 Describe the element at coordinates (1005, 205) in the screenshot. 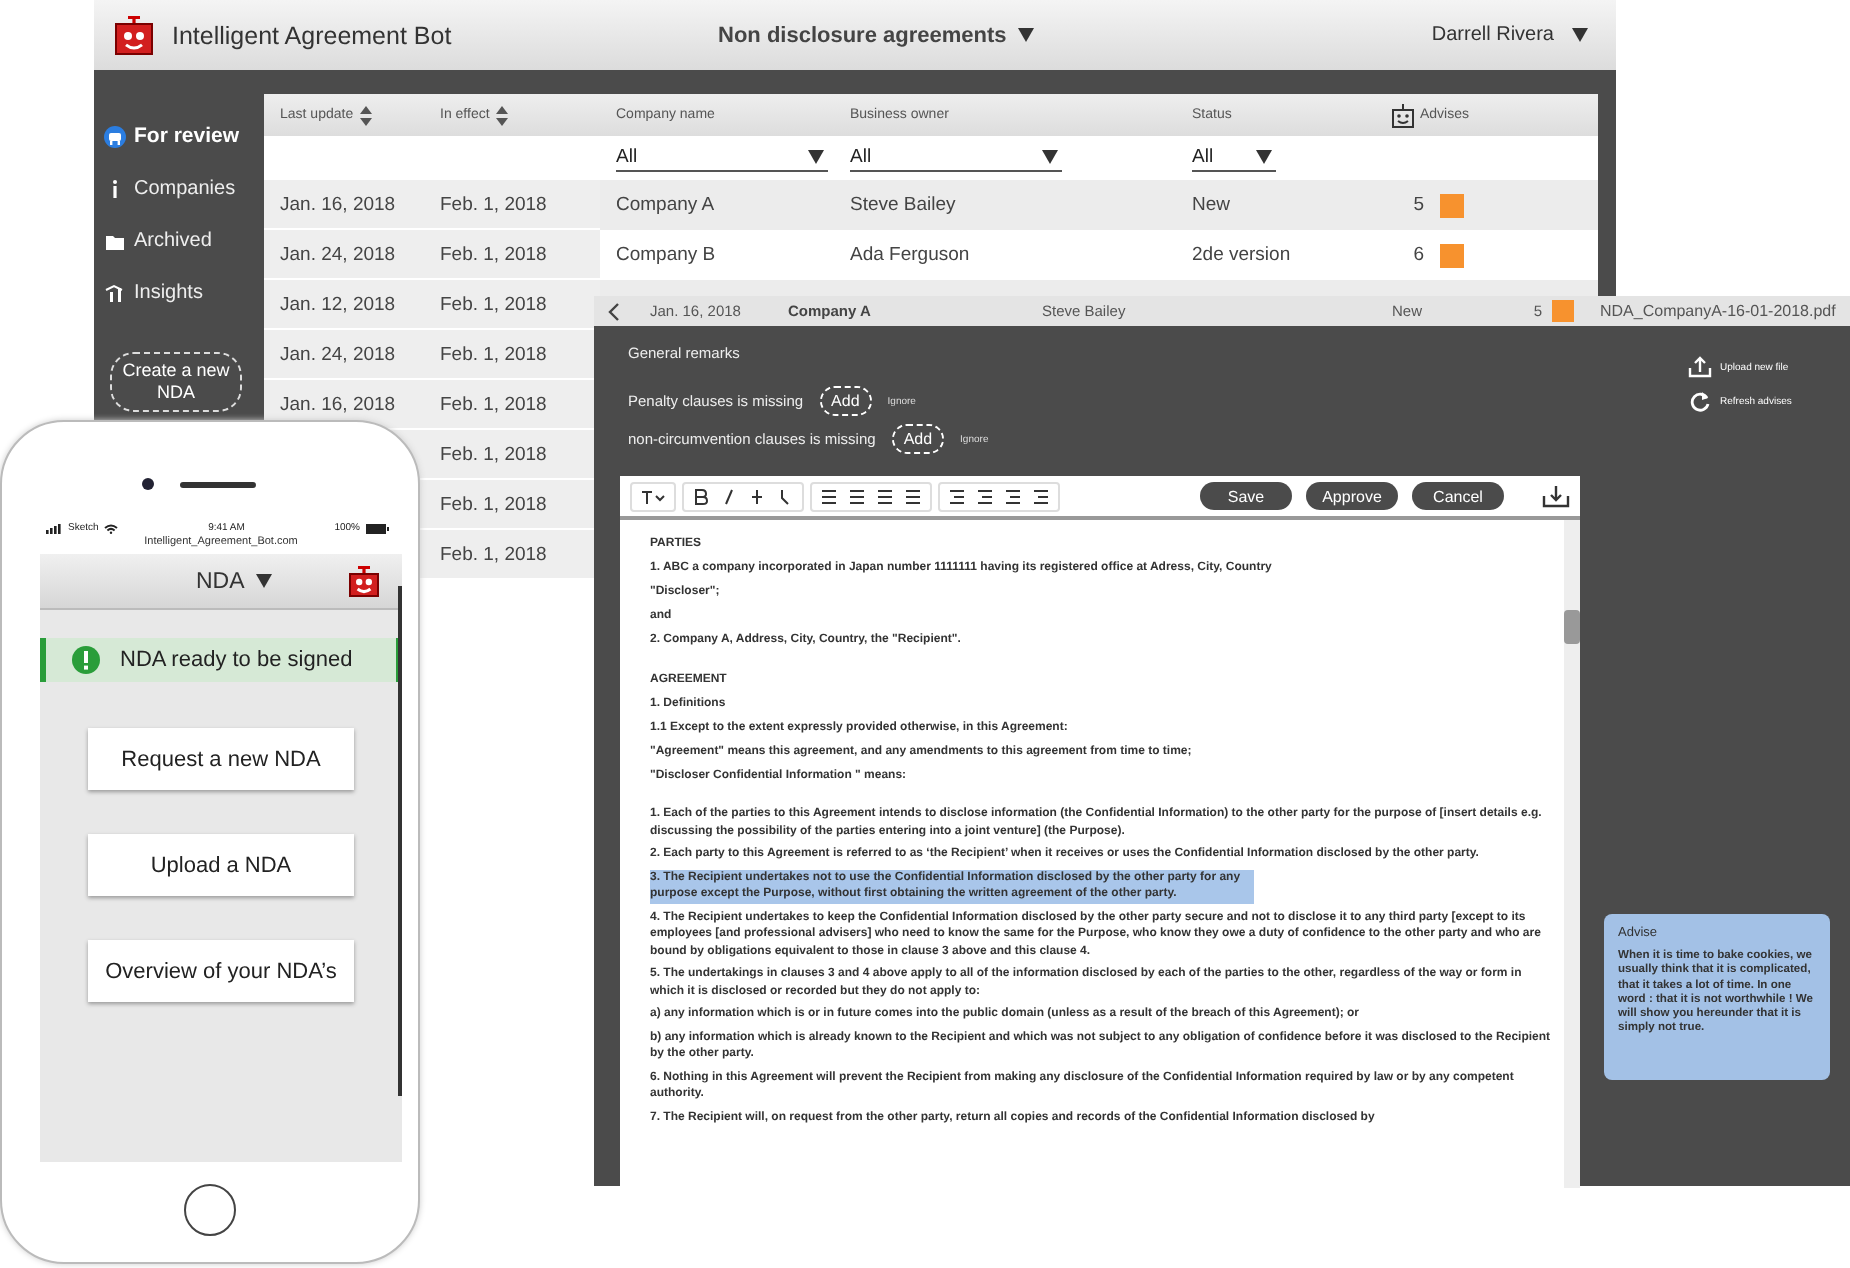

I see `table-cell: Steve Bailey` at that location.